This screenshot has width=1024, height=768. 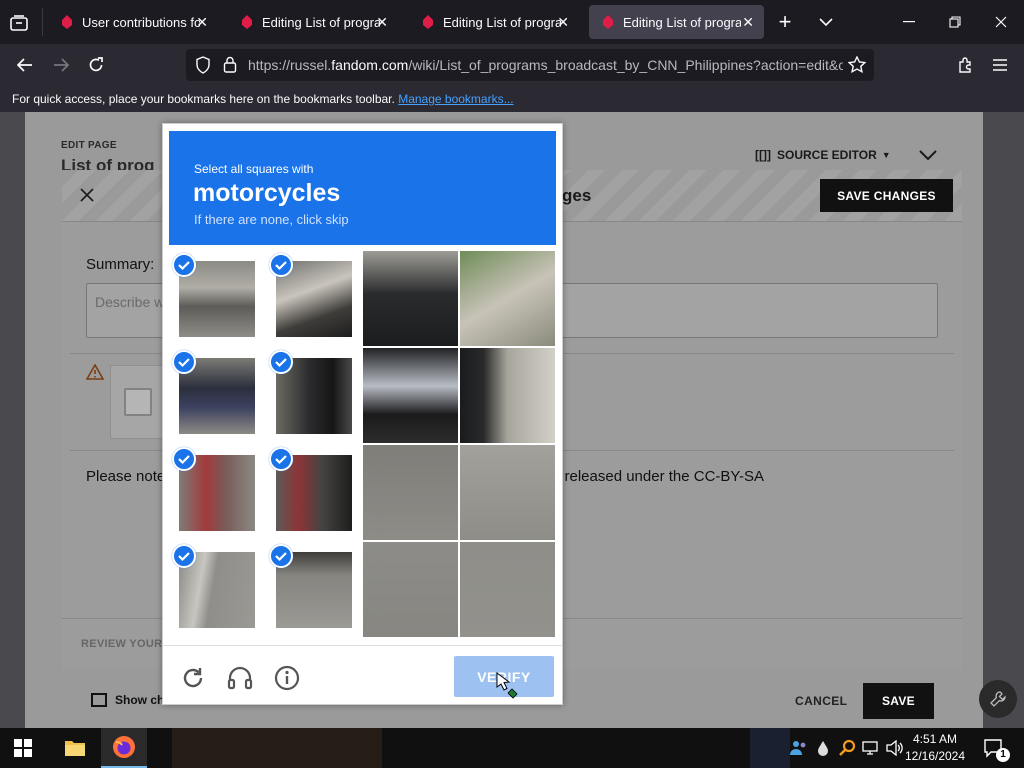 I want to click on reload-icon, so click(x=96, y=65).